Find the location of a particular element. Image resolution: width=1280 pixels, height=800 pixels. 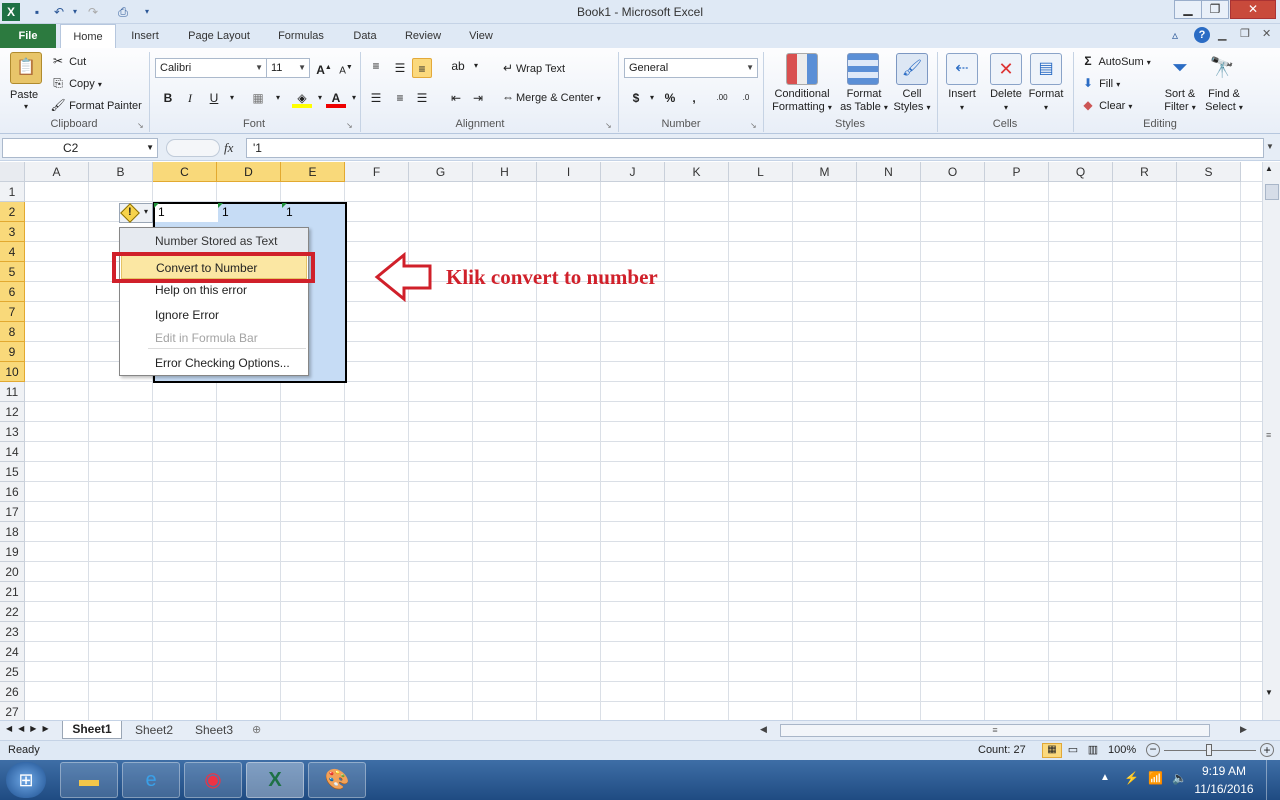

signal-icon: 📶 is located at coordinates (1155, 778).